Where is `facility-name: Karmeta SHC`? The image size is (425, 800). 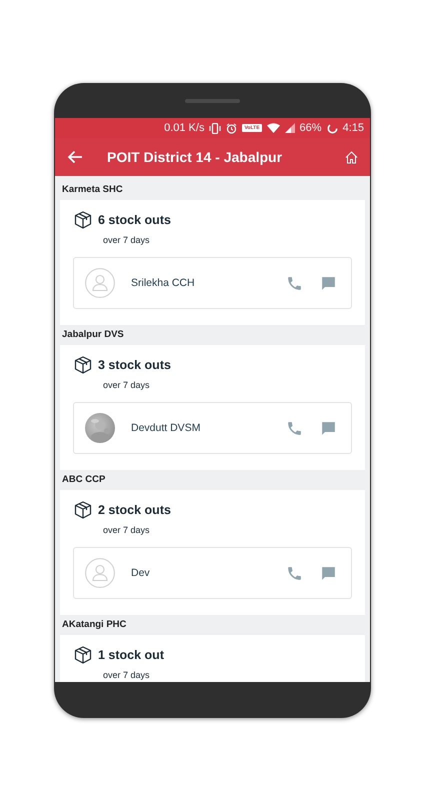
facility-name: Karmeta SHC is located at coordinates (92, 190).